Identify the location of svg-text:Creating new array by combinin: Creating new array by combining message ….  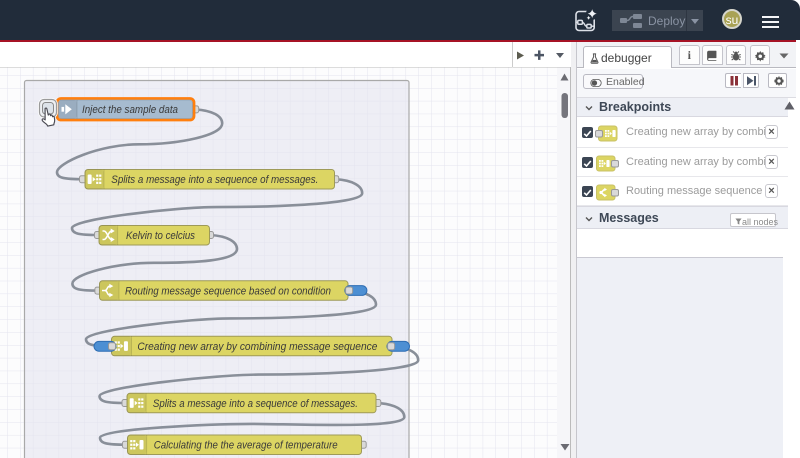
(257, 347).